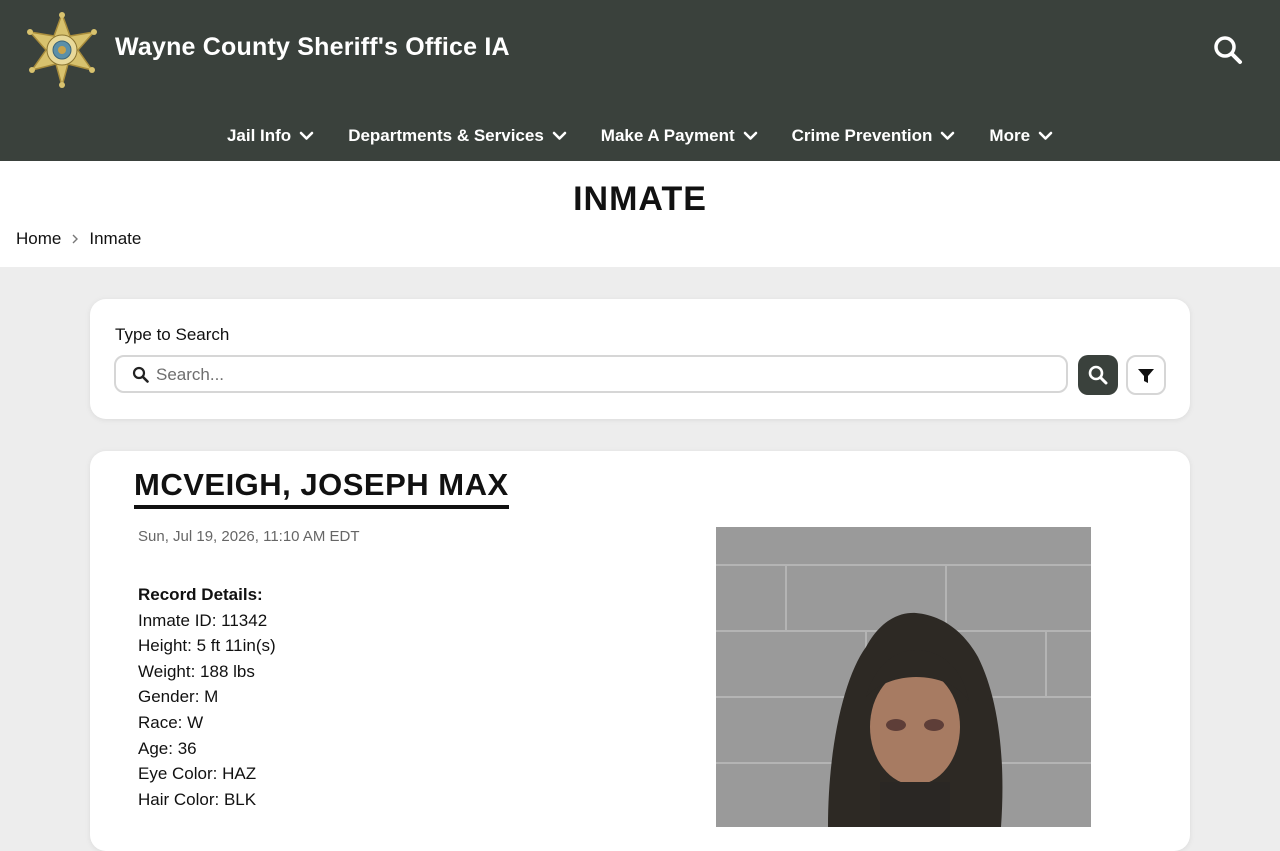 The width and height of the screenshot is (1280, 851). Describe the element at coordinates (321, 488) in the screenshot. I see `inmate-name: MCVEIGH, JOSEPH MAX` at that location.